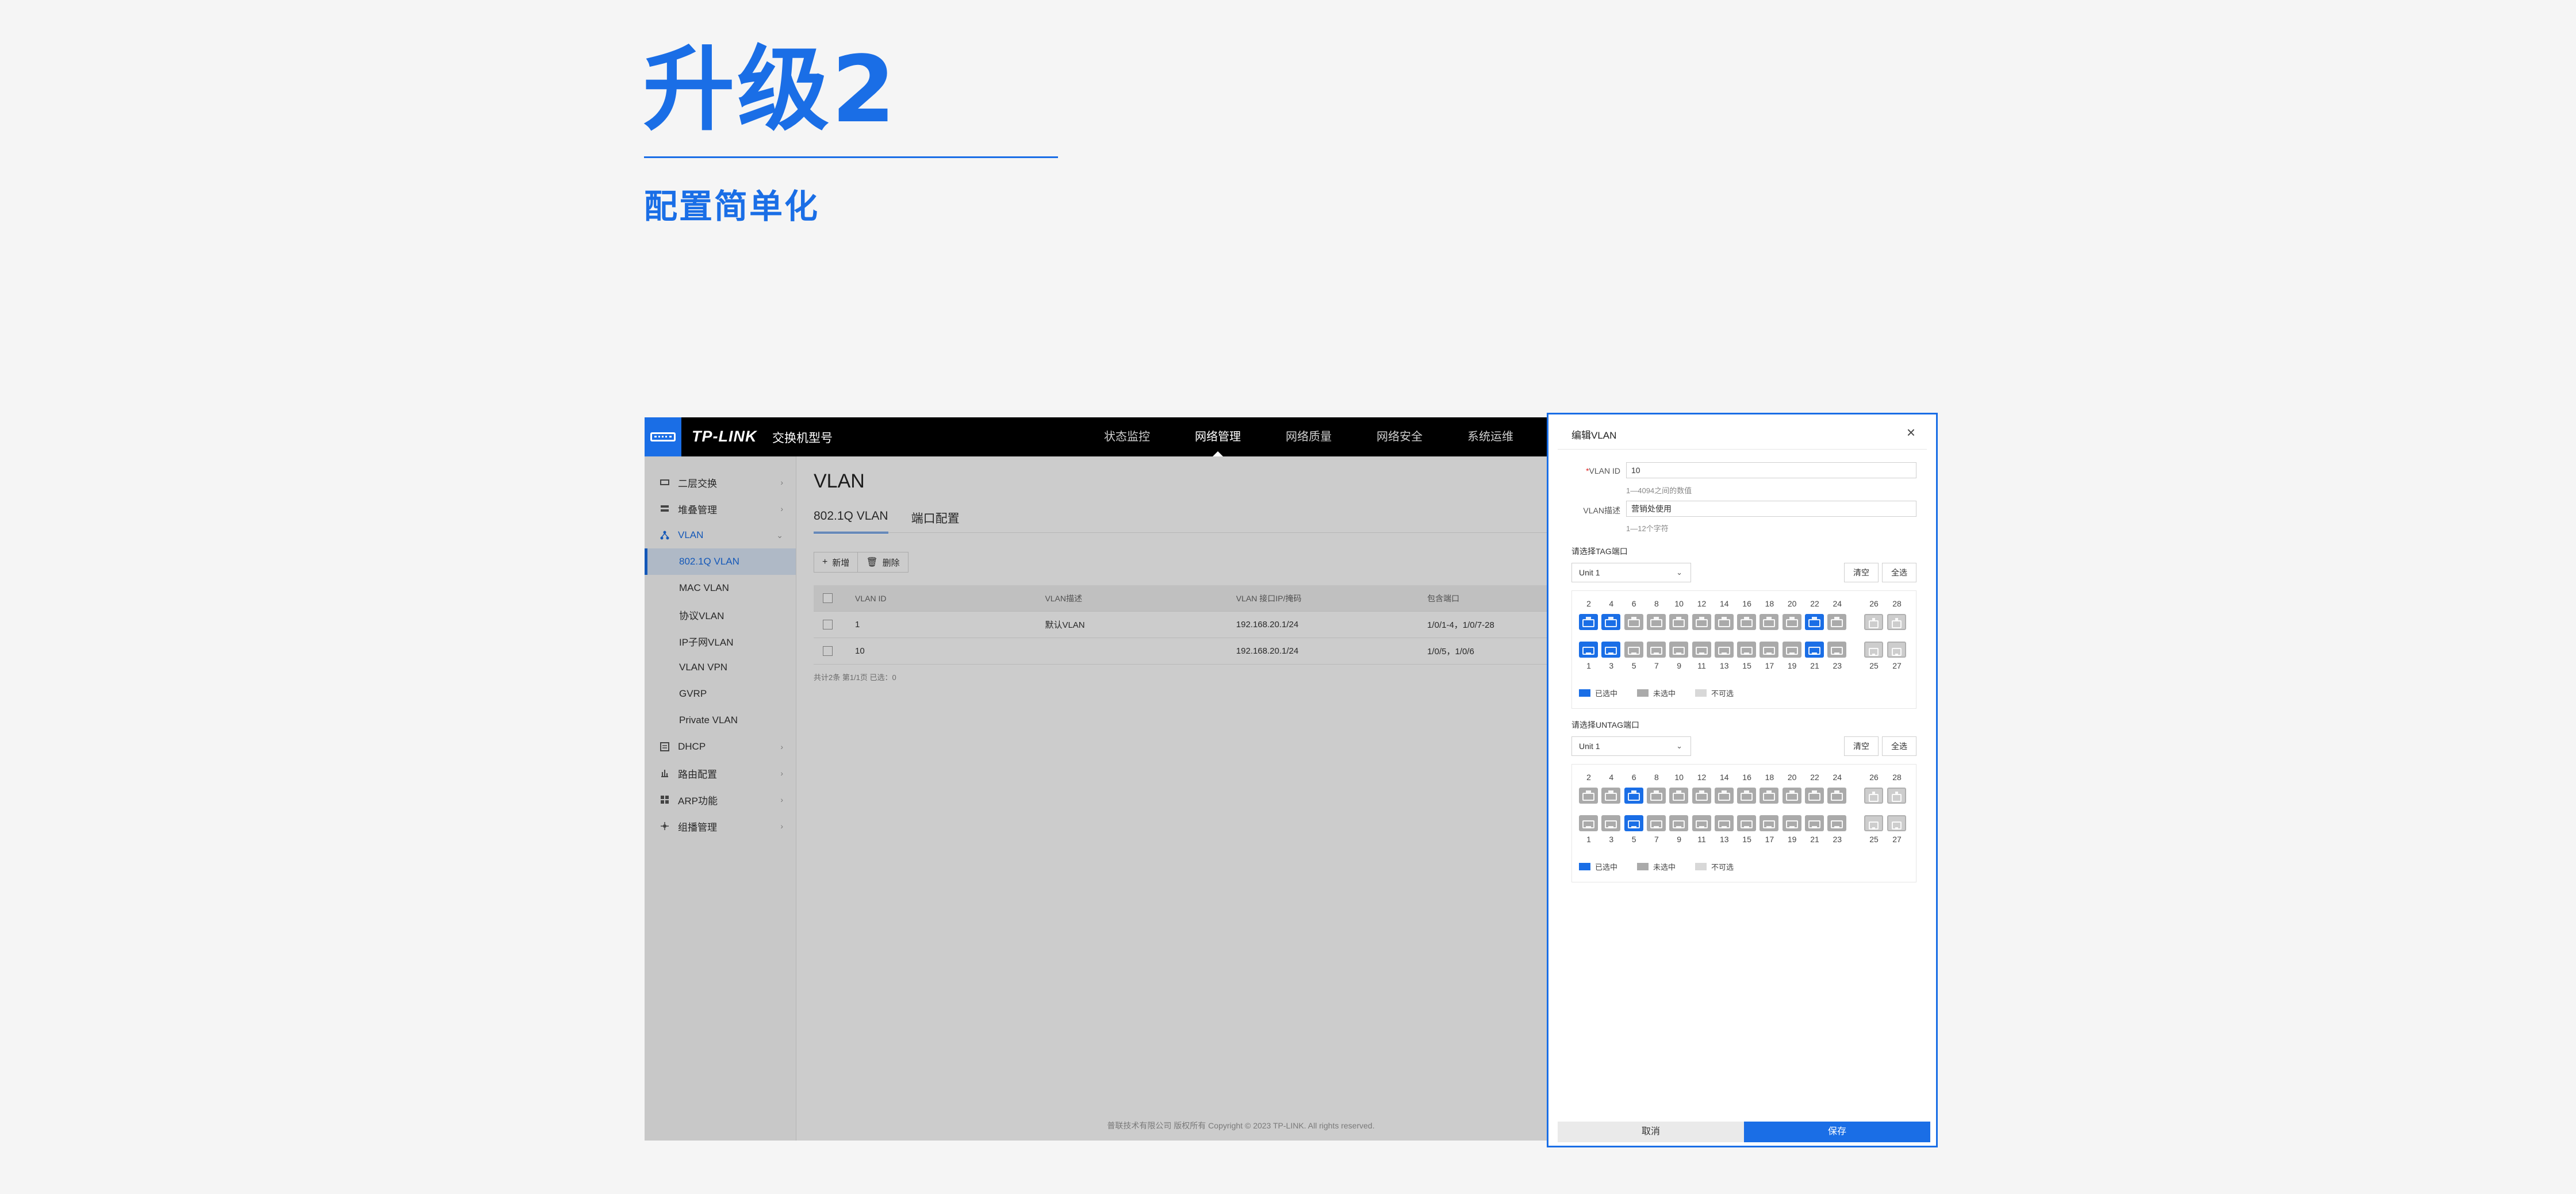  Describe the element at coordinates (1897, 665) in the screenshot. I see `port-number-label: 27` at that location.